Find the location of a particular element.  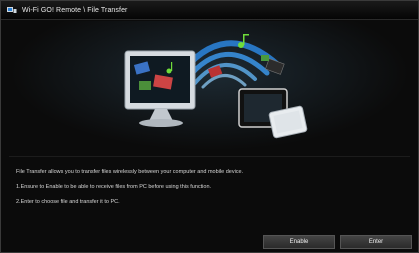

window-title: Wi-Fi GO! Remote \ File Transfer is located at coordinates (75, 10).